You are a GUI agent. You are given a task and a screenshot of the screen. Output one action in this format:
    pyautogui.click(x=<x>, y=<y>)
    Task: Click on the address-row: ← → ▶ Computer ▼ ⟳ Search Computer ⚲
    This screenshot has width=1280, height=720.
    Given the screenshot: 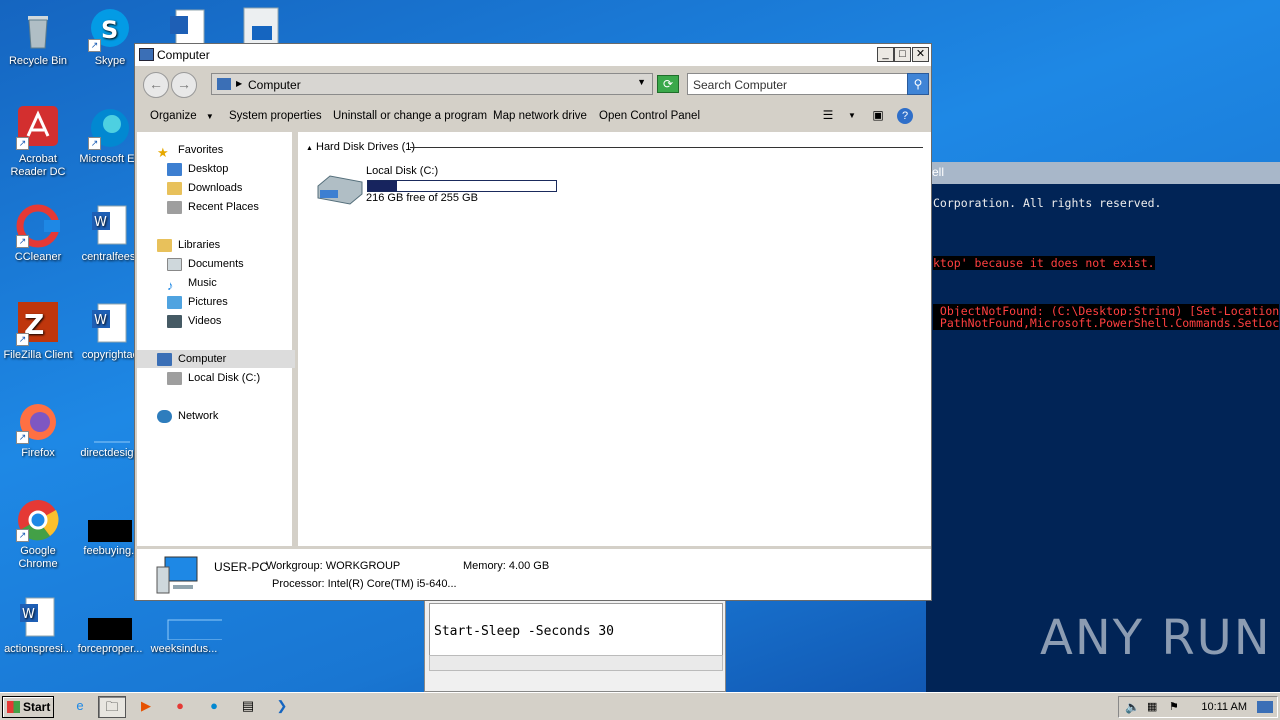 What is the action you would take?
    pyautogui.click(x=534, y=84)
    